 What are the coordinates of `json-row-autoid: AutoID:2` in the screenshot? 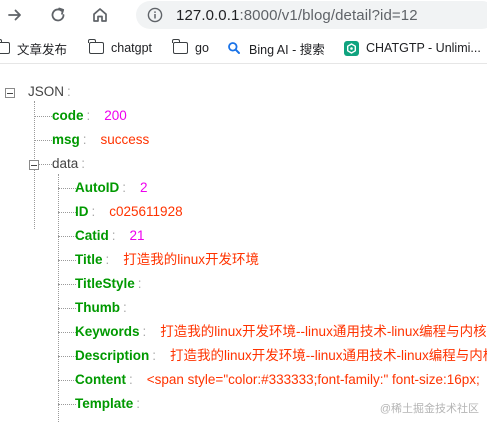 It's located at (111, 188).